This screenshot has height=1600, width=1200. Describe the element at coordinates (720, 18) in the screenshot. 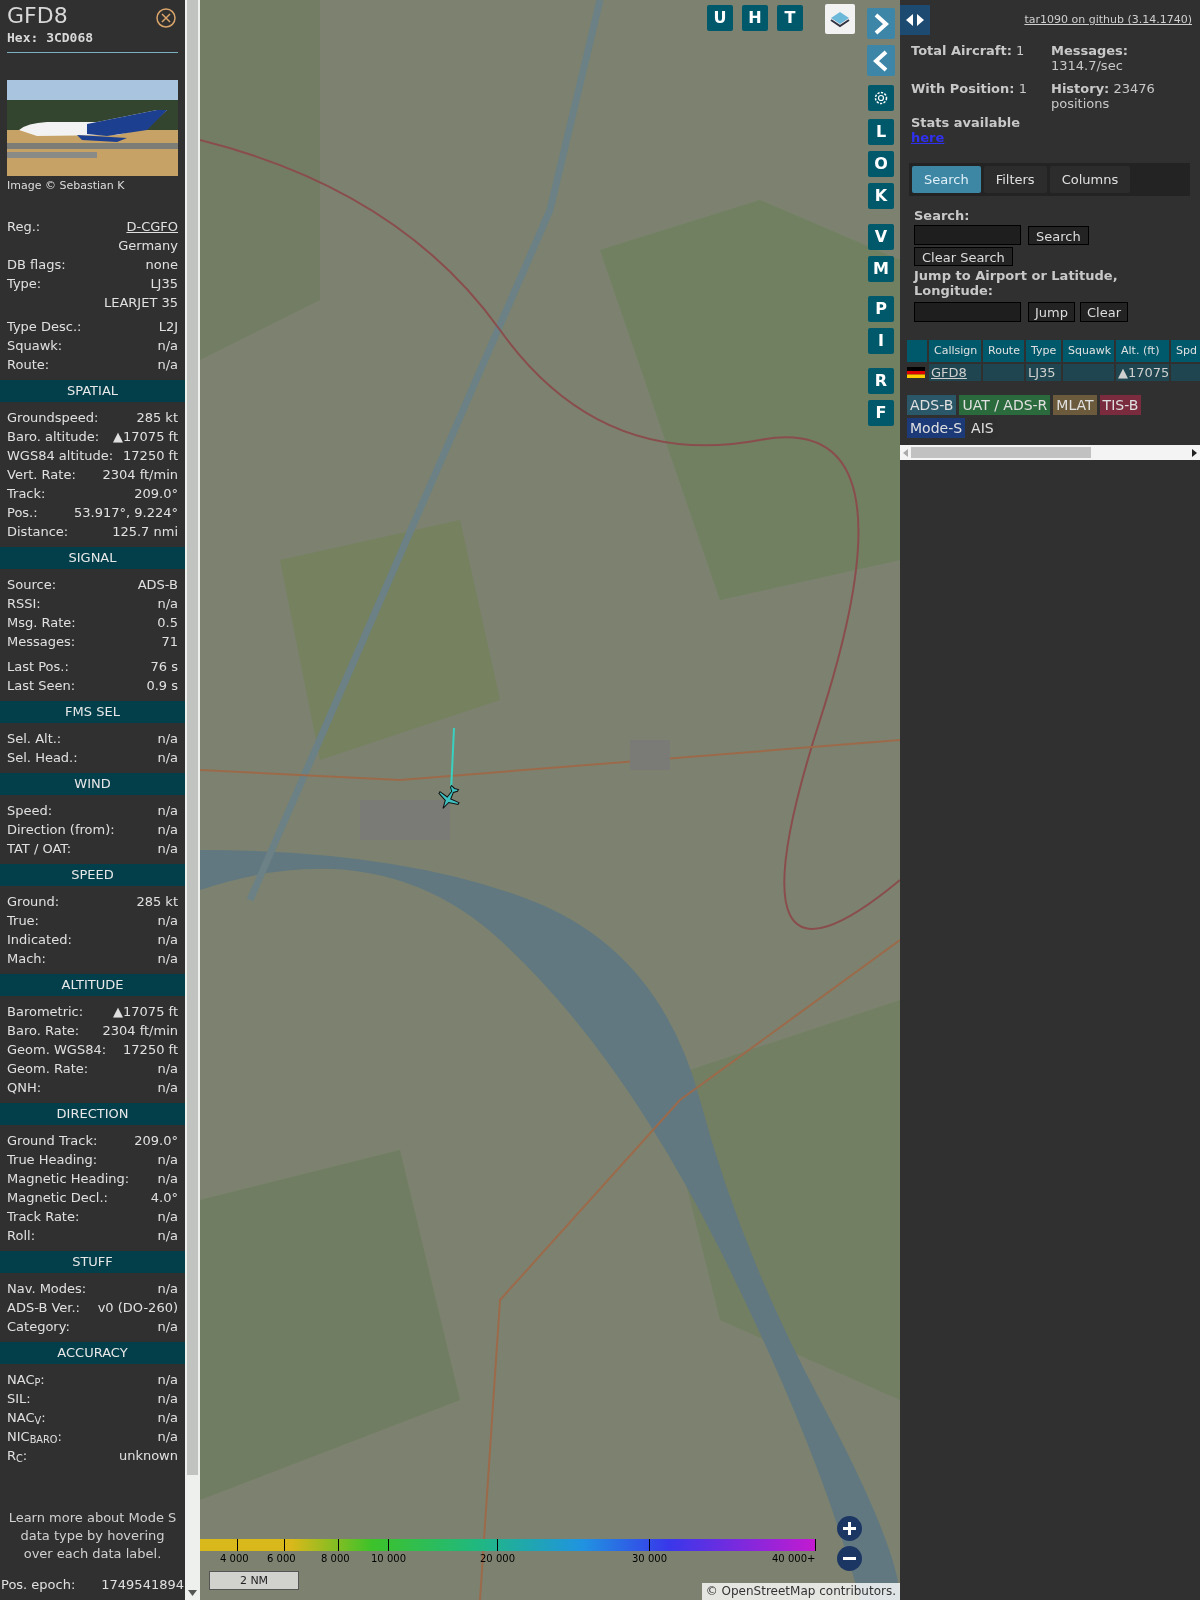

I see `map-button: U` at that location.